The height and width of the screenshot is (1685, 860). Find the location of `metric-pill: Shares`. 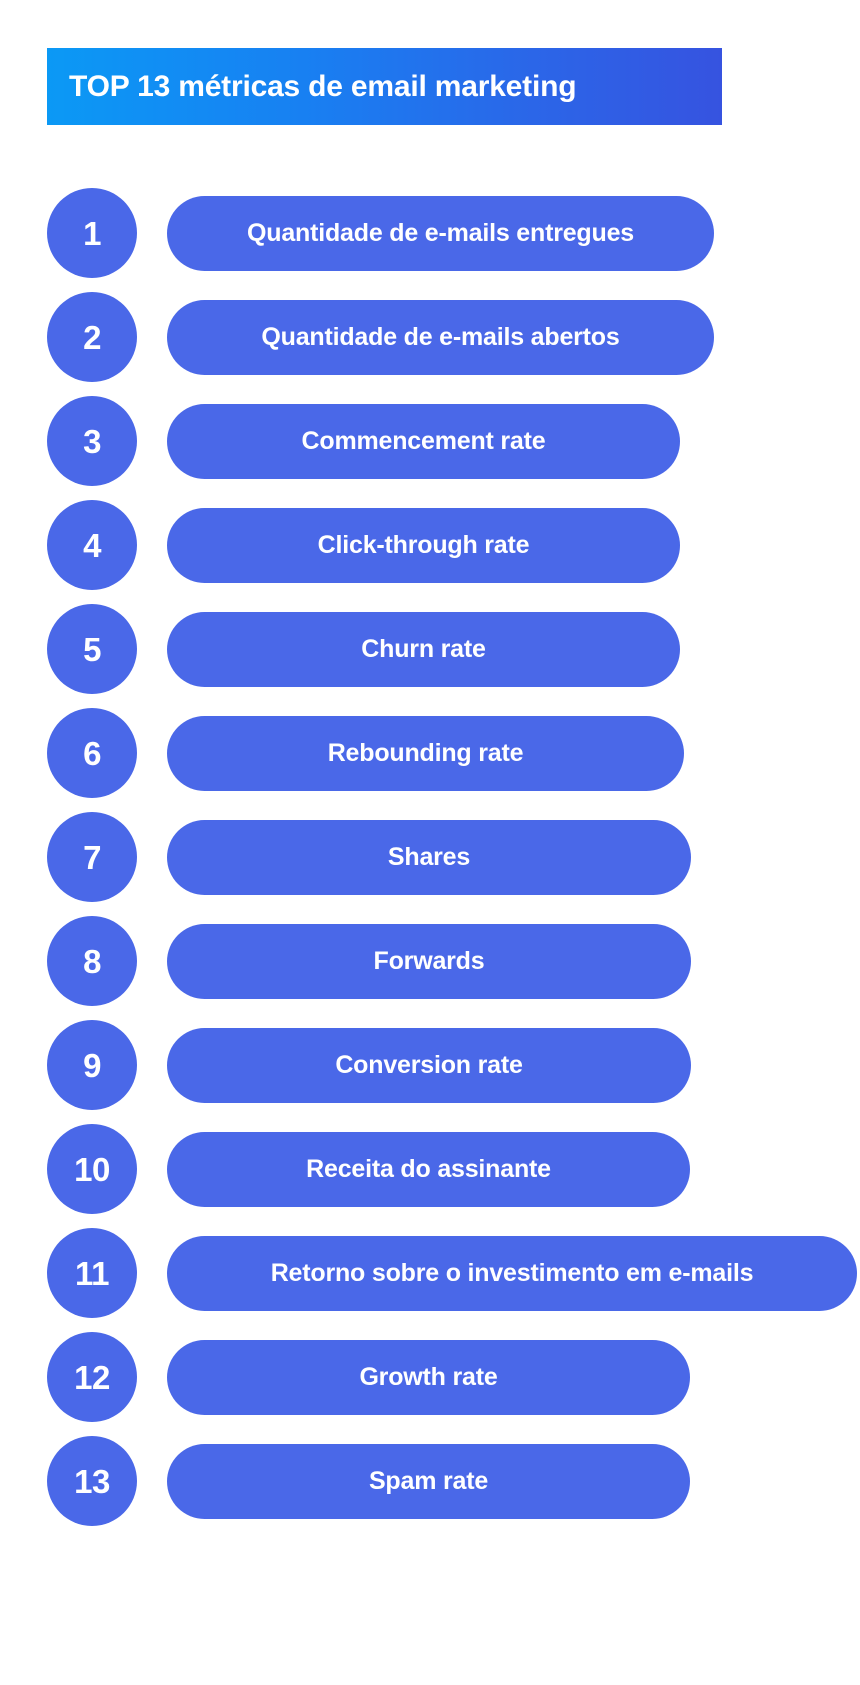

metric-pill: Shares is located at coordinates (429, 857).